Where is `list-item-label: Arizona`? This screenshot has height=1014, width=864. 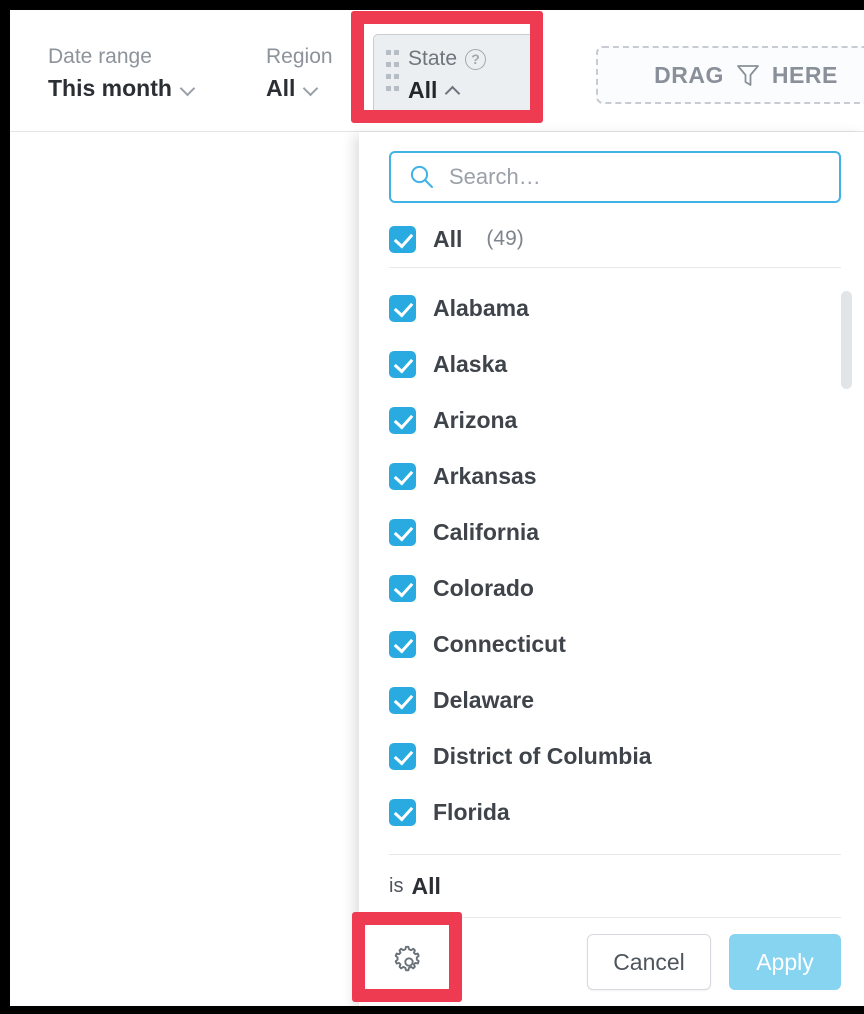
list-item-label: Arizona is located at coordinates (475, 419).